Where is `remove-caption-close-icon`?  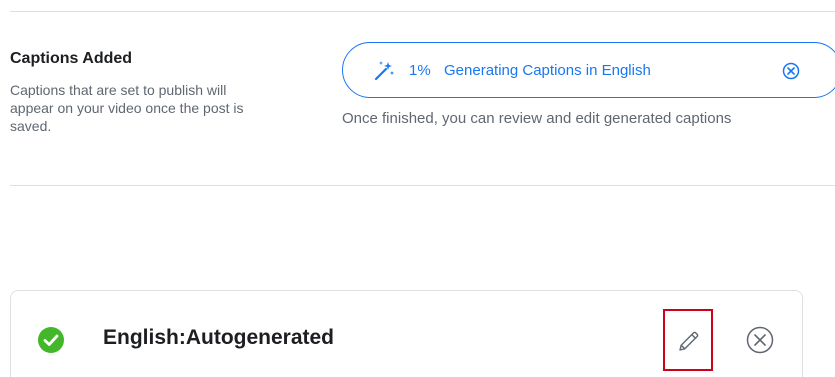
remove-caption-close-icon is located at coordinates (760, 340).